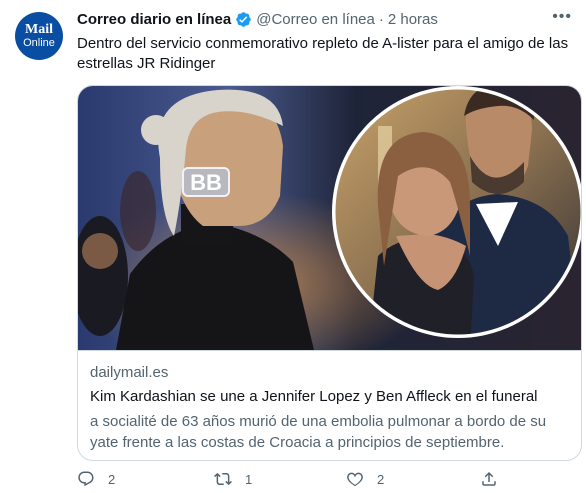 The image size is (586, 493). I want to click on retweet-button: 1, so click(233, 479).